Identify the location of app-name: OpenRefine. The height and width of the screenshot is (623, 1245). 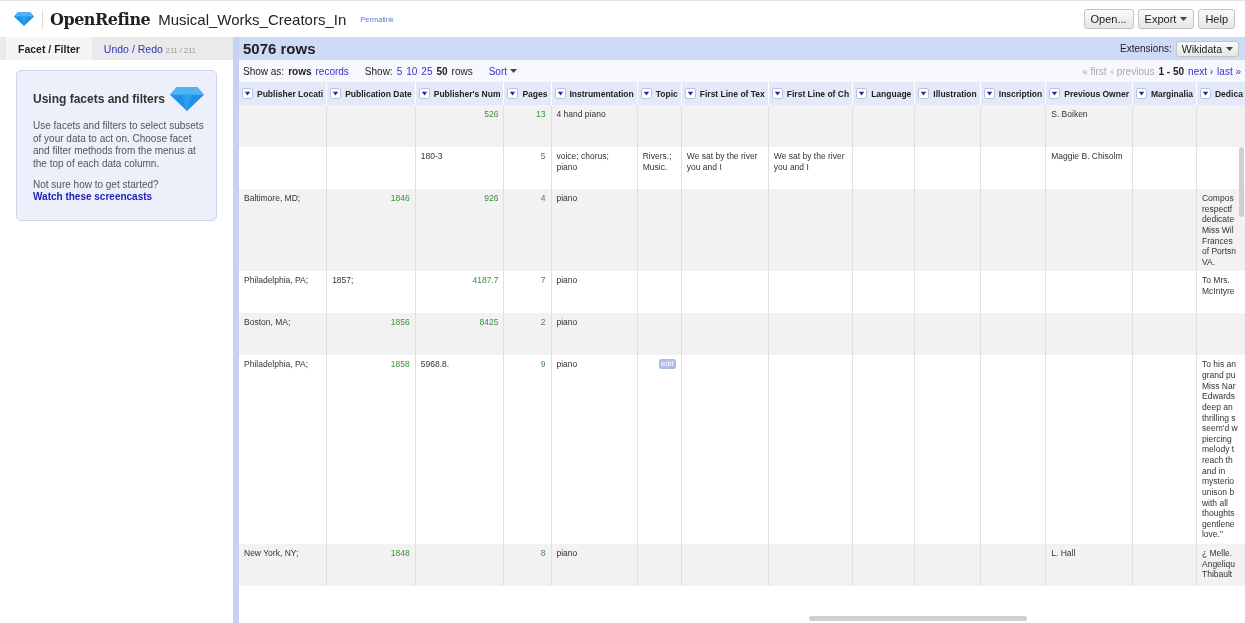
(96, 19).